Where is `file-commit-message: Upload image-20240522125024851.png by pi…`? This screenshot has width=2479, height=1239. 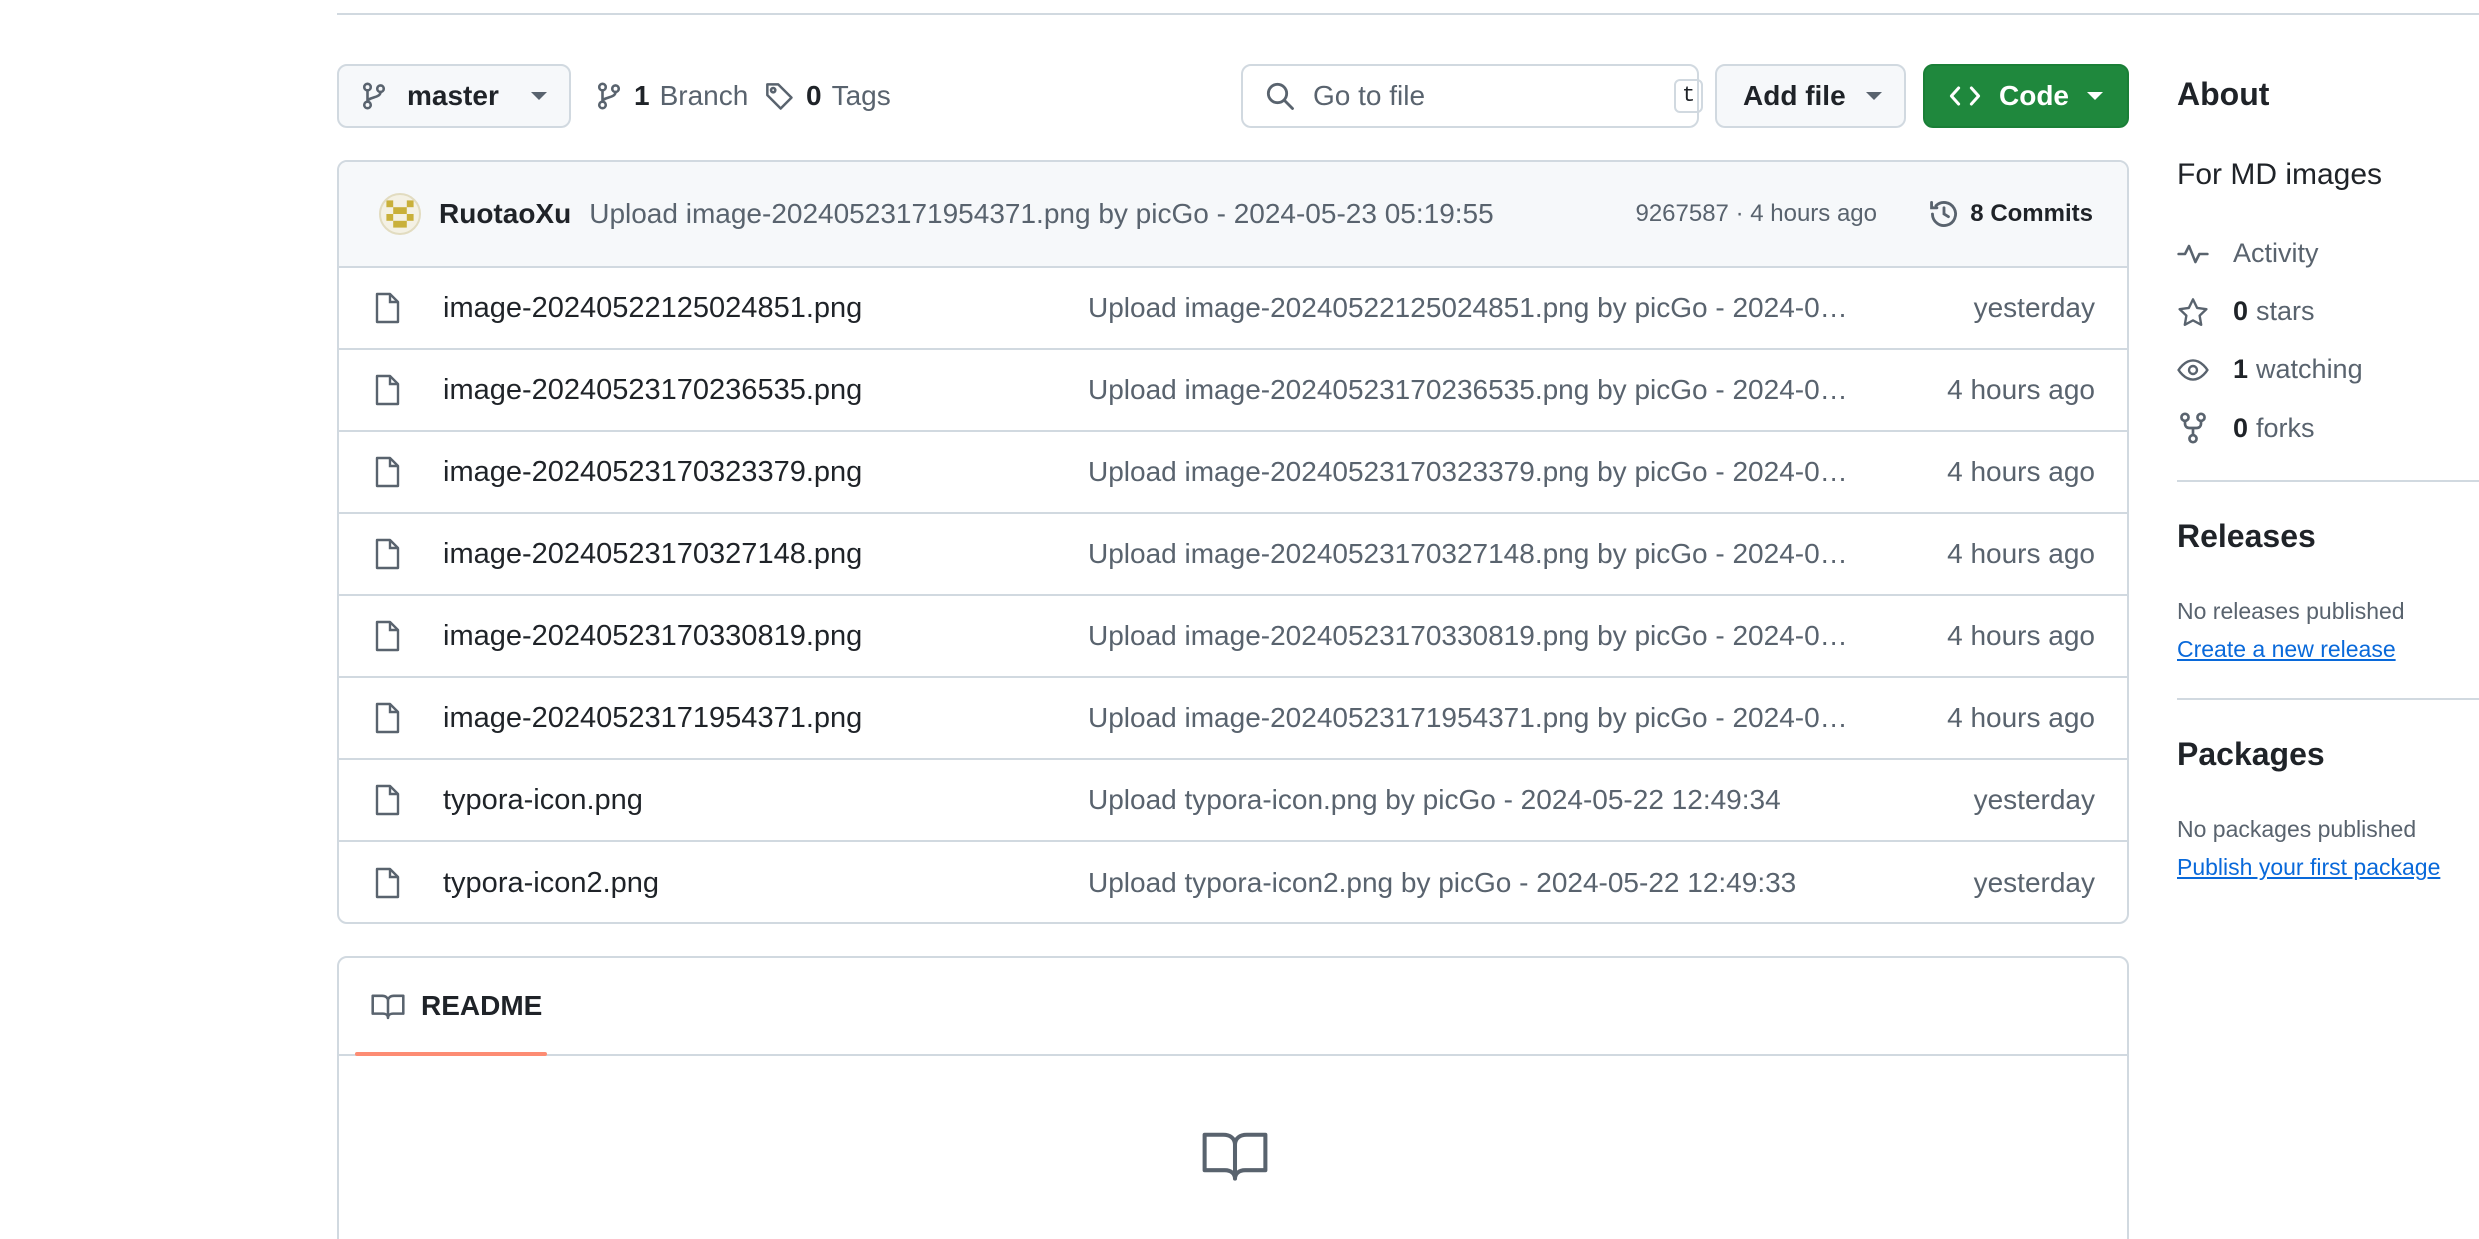
file-commit-message: Upload image-20240522125024851.png by pi… is located at coordinates (1468, 308).